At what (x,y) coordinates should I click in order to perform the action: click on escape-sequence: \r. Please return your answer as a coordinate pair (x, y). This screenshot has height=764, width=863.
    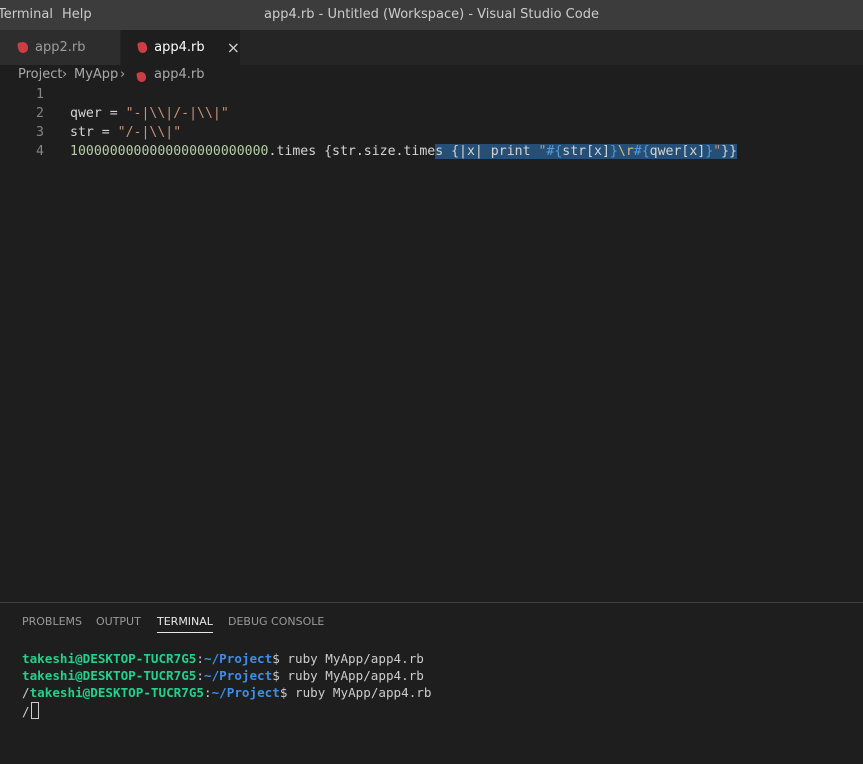
    Looking at the image, I should click on (625, 151).